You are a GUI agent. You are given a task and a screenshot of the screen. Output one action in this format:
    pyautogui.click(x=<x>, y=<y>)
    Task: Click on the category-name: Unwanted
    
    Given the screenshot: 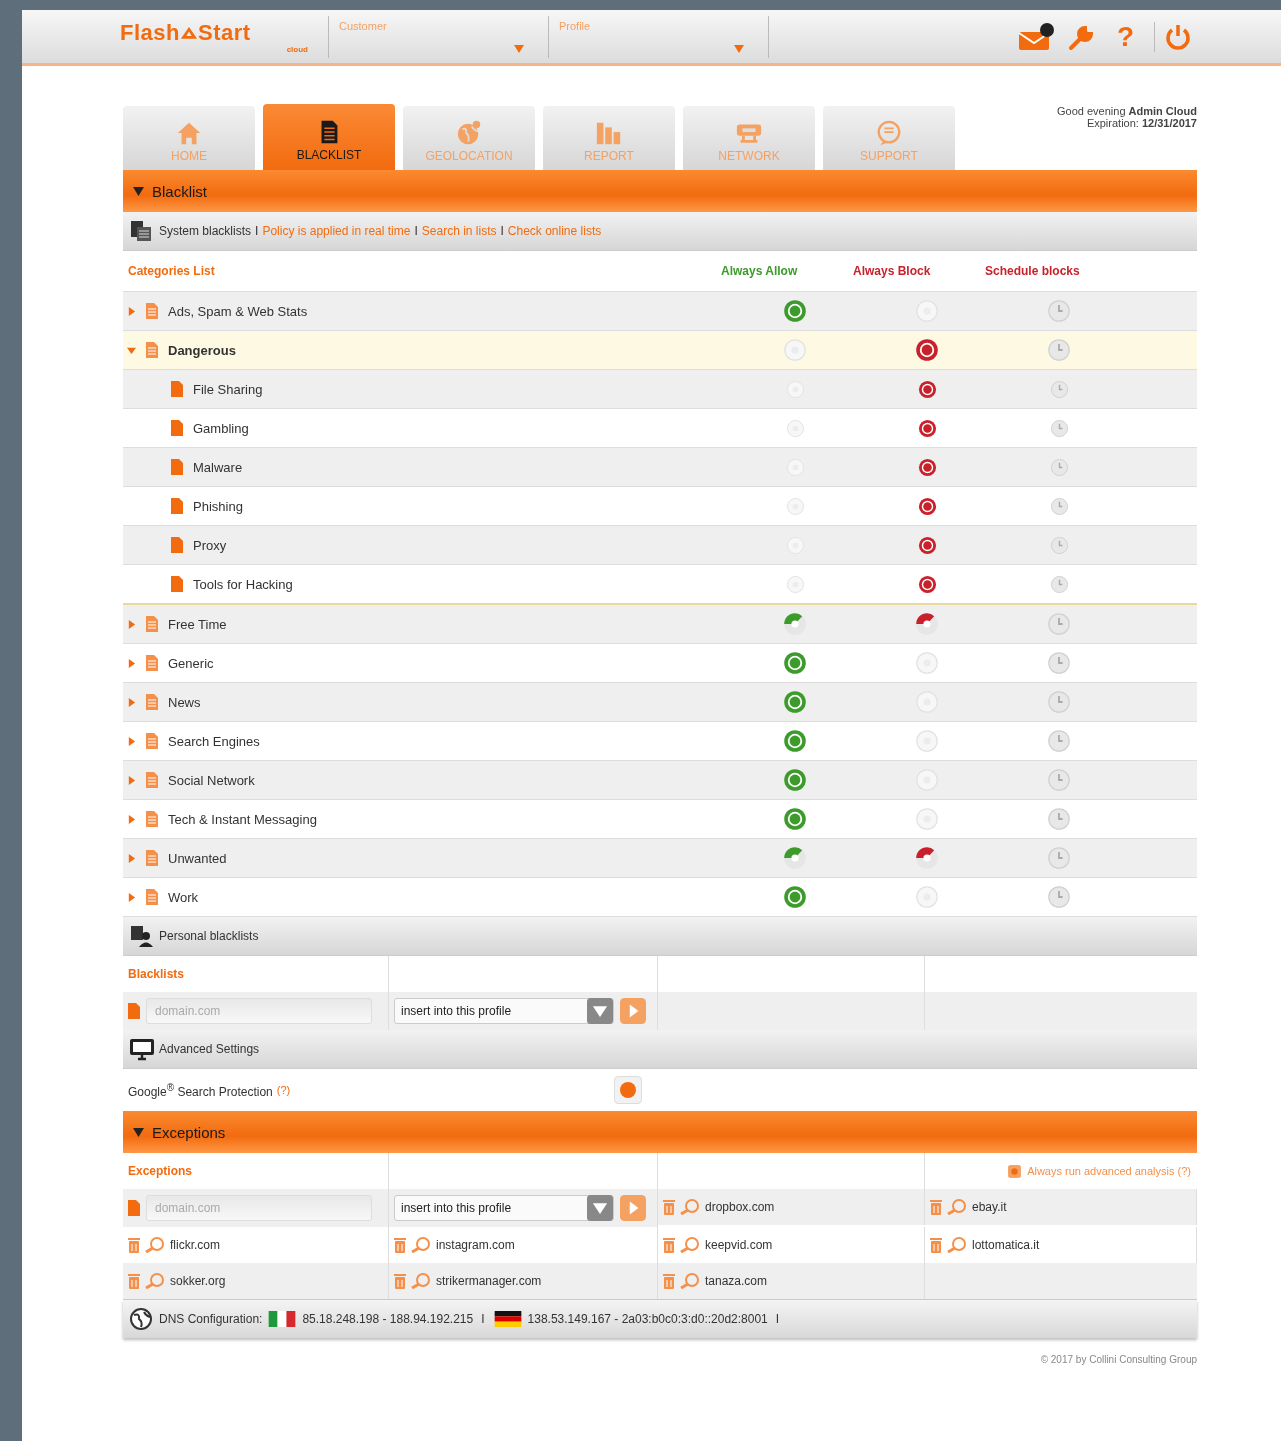 What is the action you would take?
    pyautogui.click(x=197, y=858)
    